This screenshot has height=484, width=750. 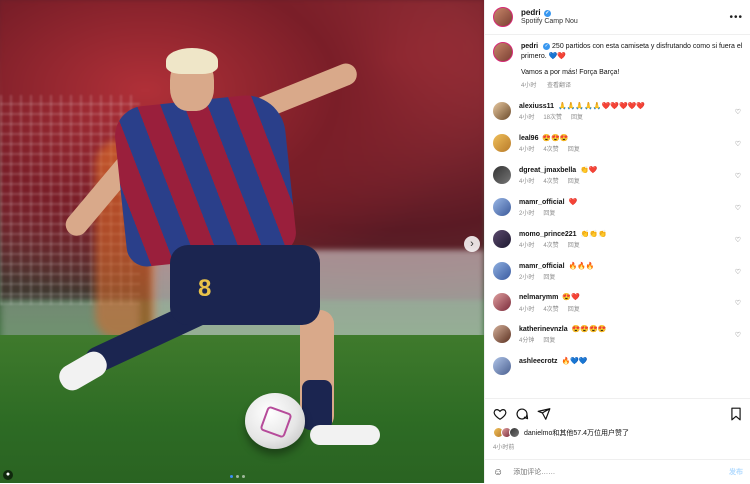 I want to click on share-icon, so click(x=544, y=414).